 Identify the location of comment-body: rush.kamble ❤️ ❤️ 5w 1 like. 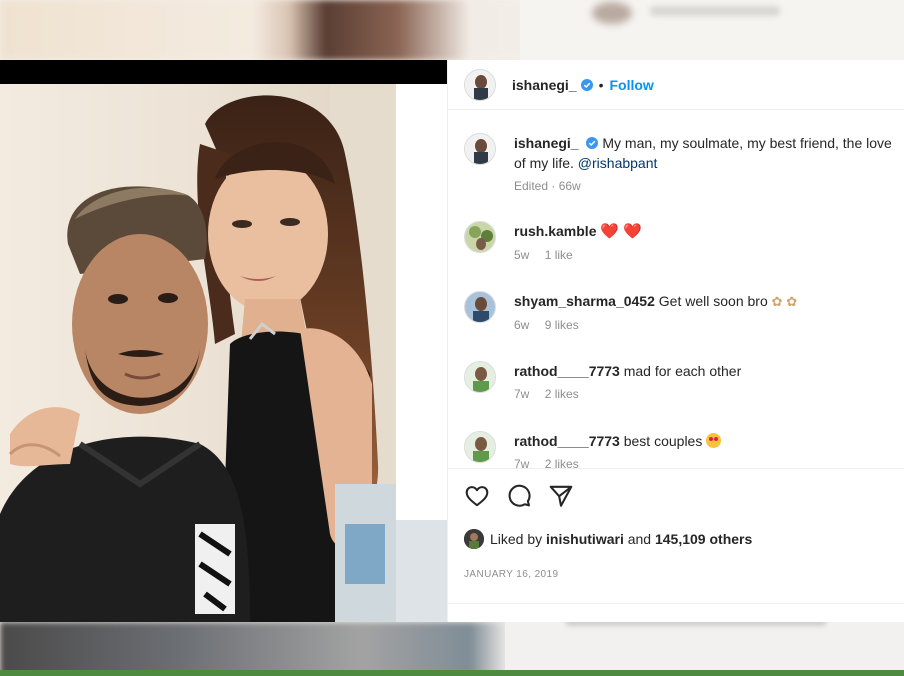
(709, 241).